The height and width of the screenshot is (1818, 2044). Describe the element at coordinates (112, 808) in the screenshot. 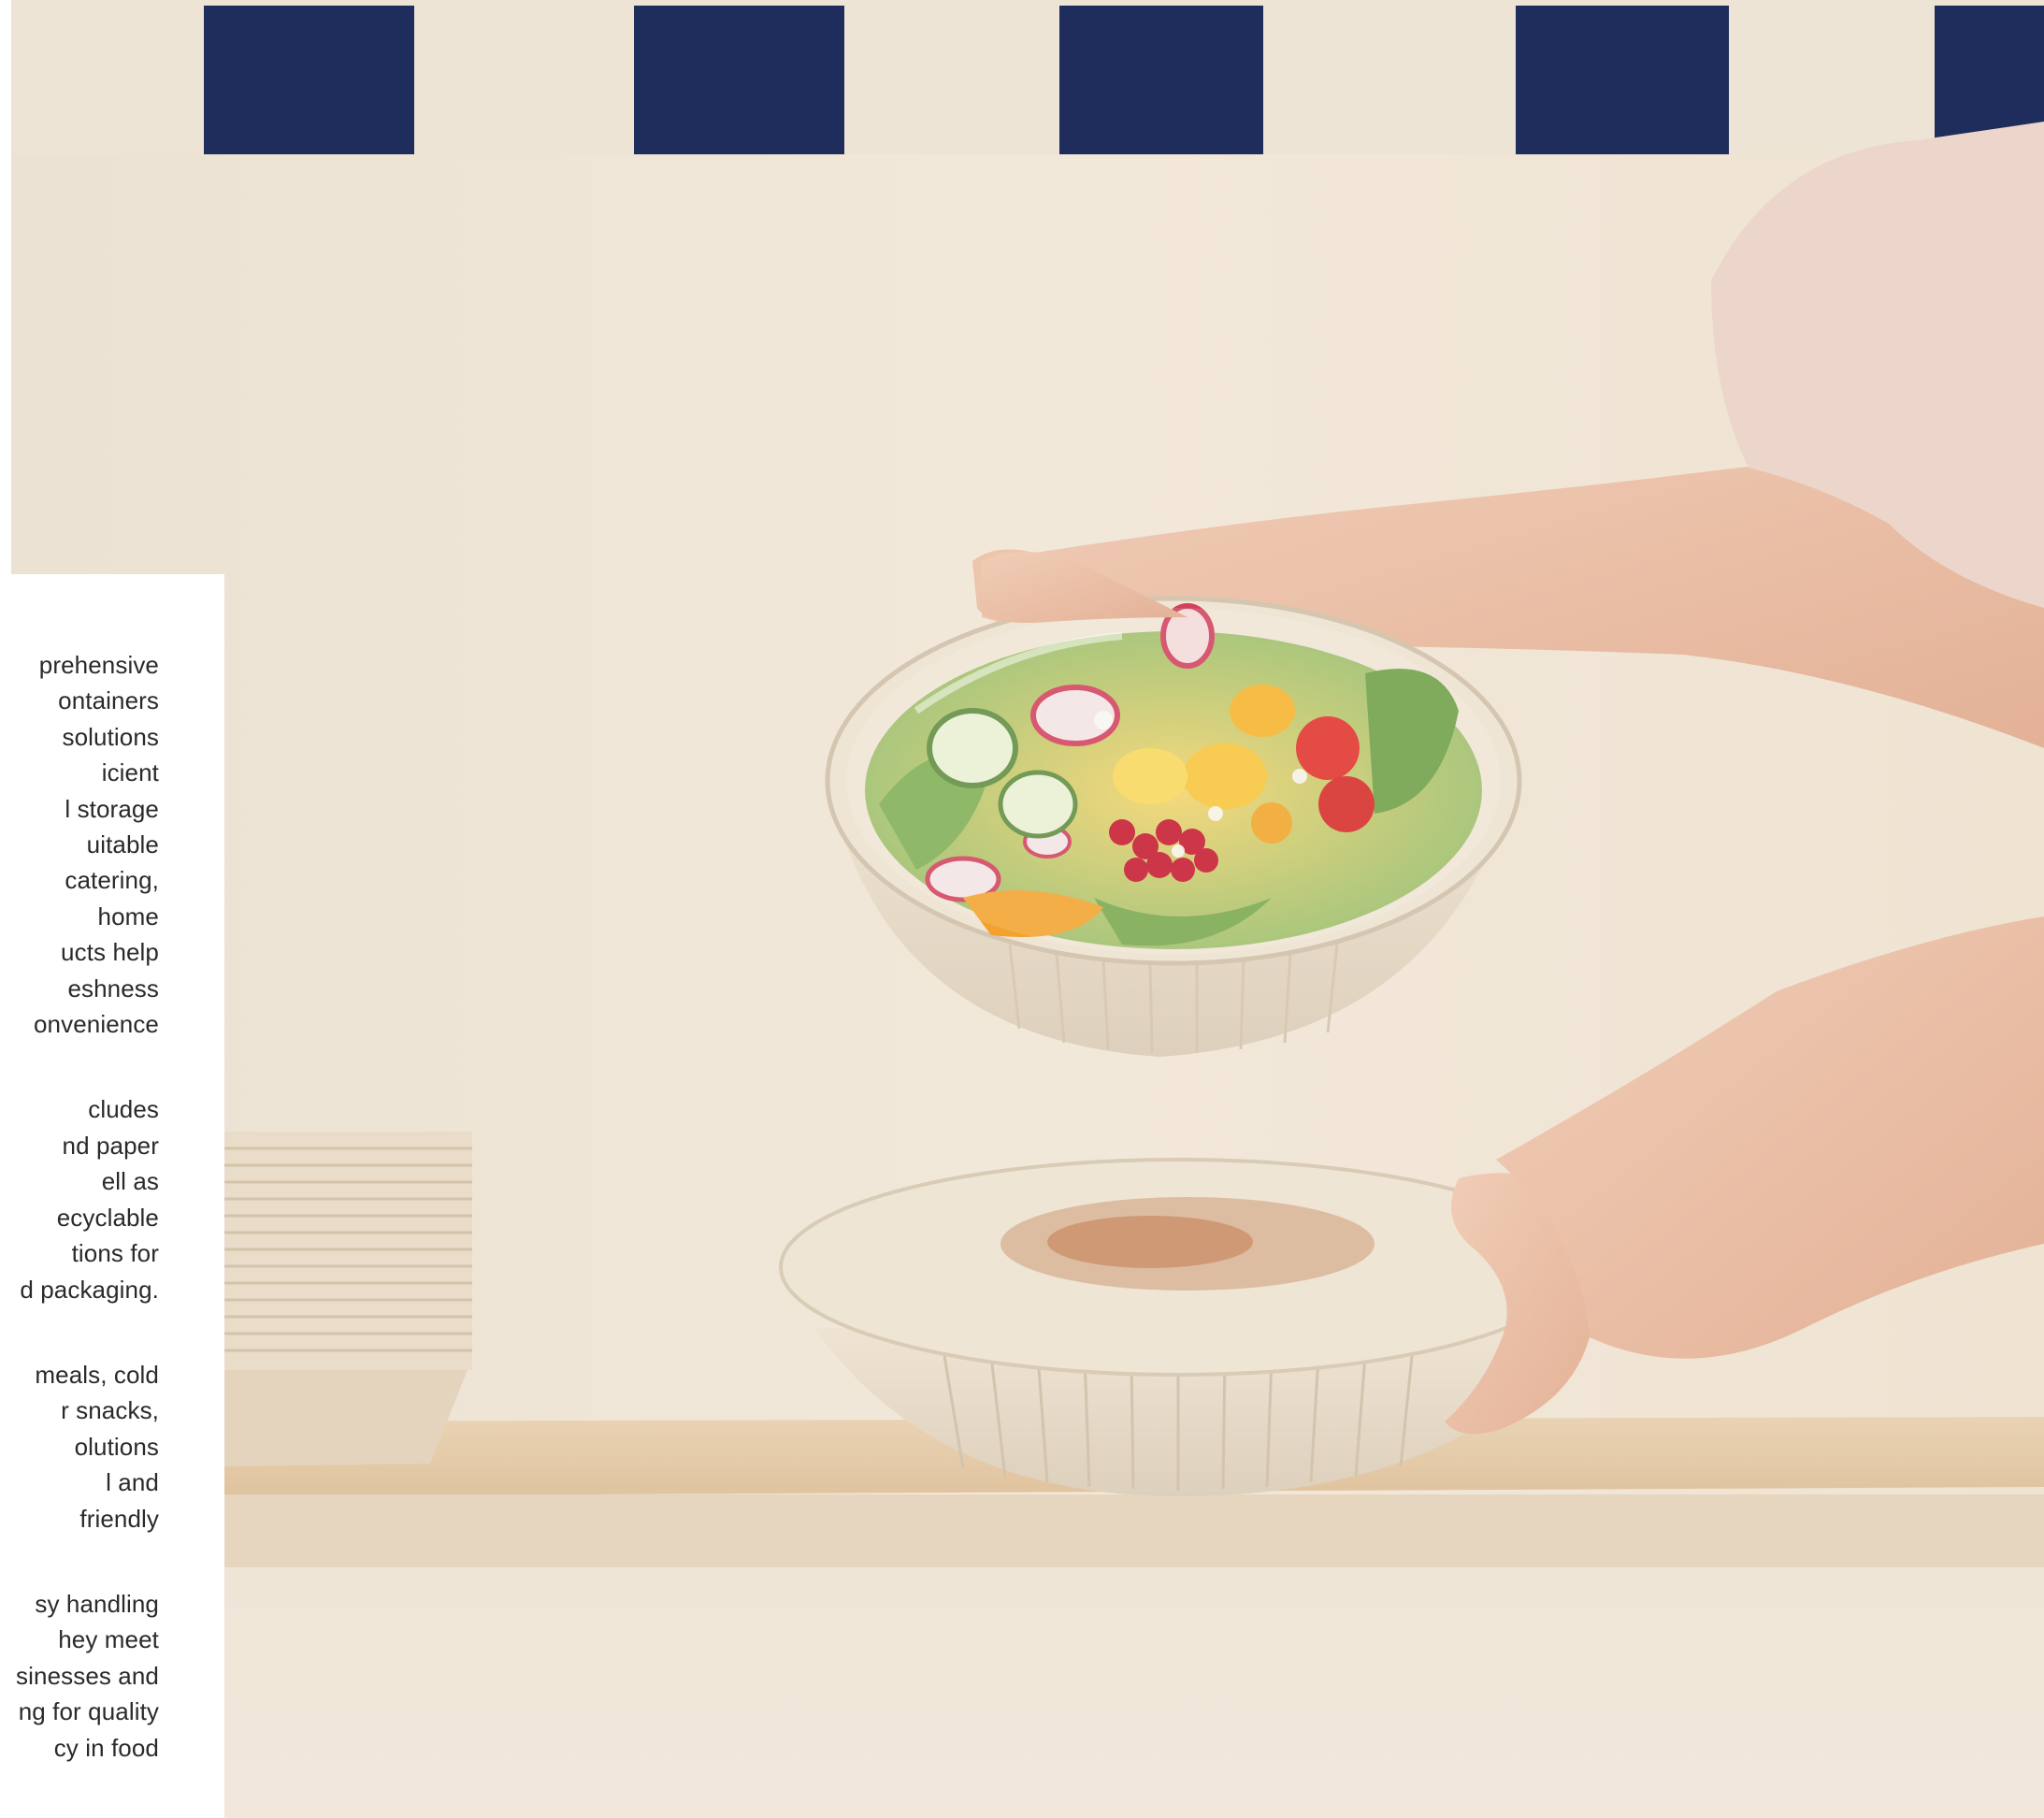

I see `text-line: l storage` at that location.